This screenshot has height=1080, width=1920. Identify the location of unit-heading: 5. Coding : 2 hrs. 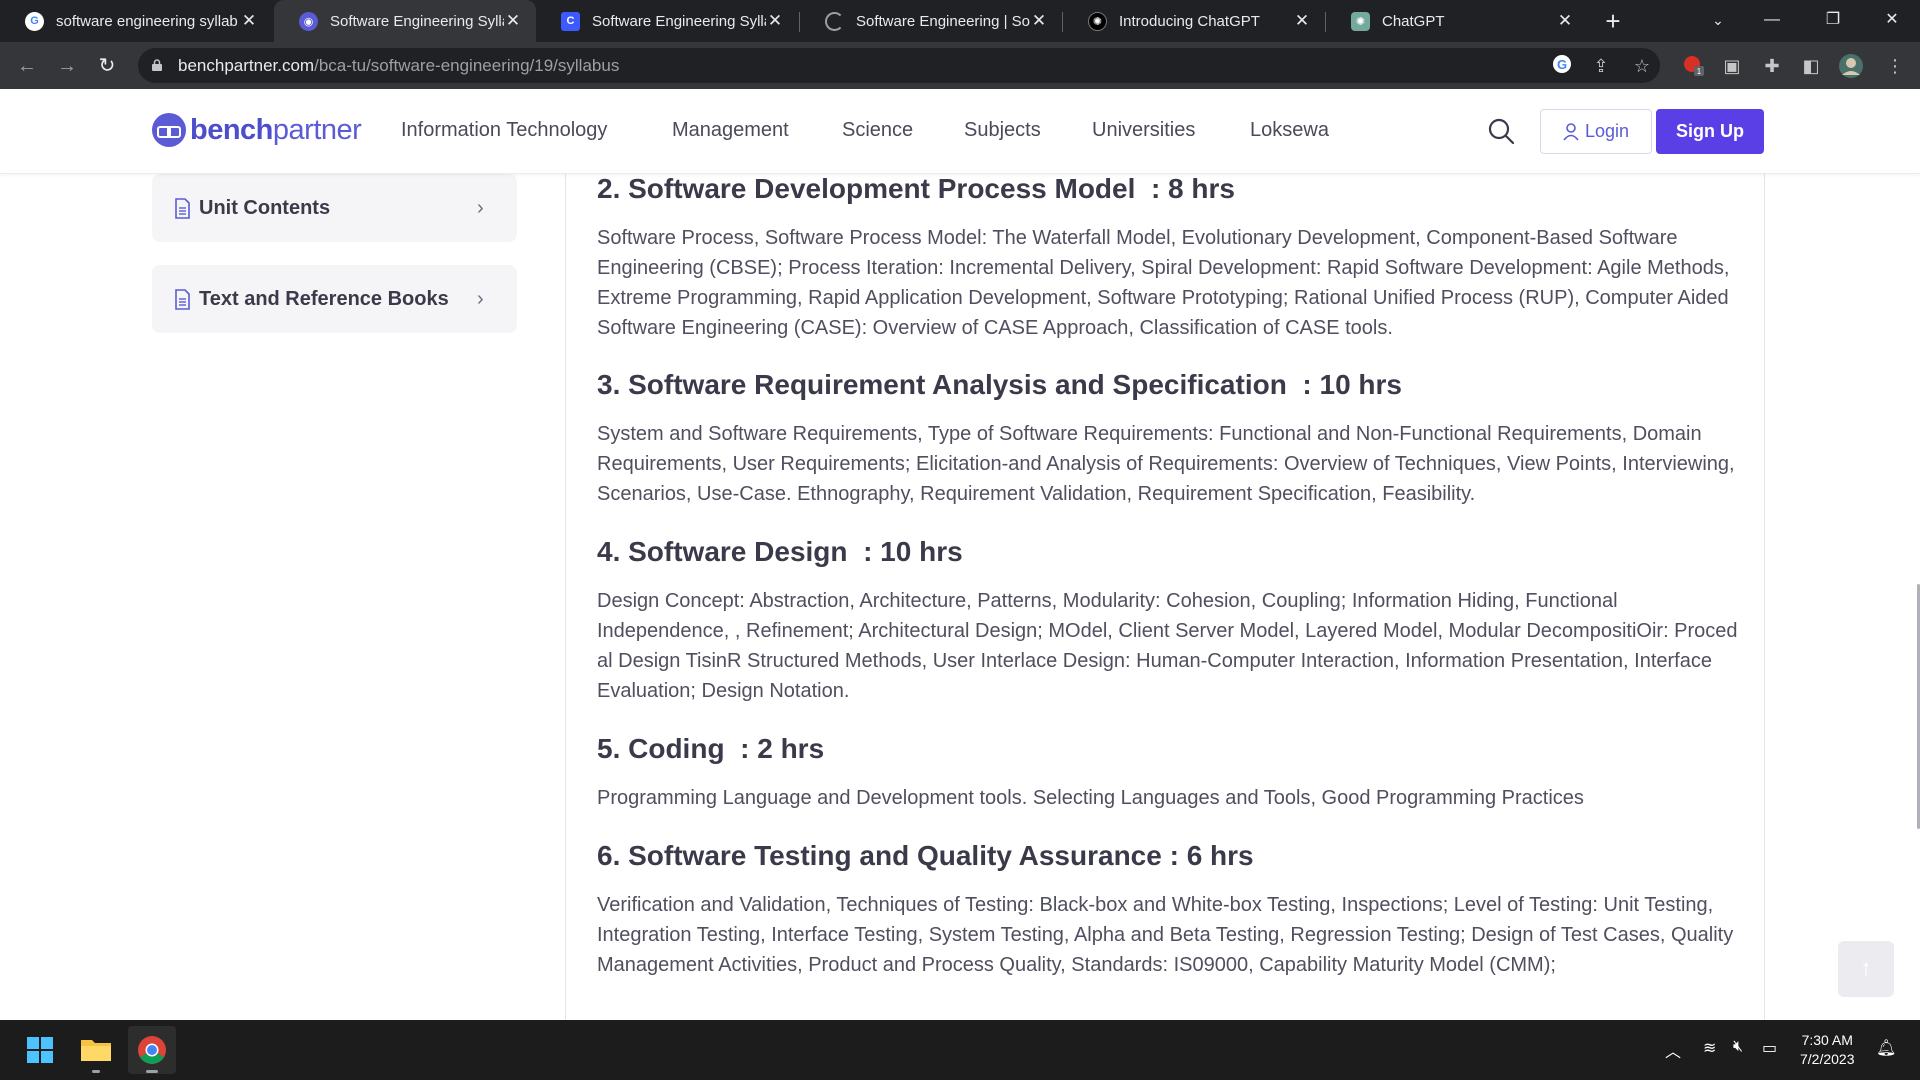
(710, 749).